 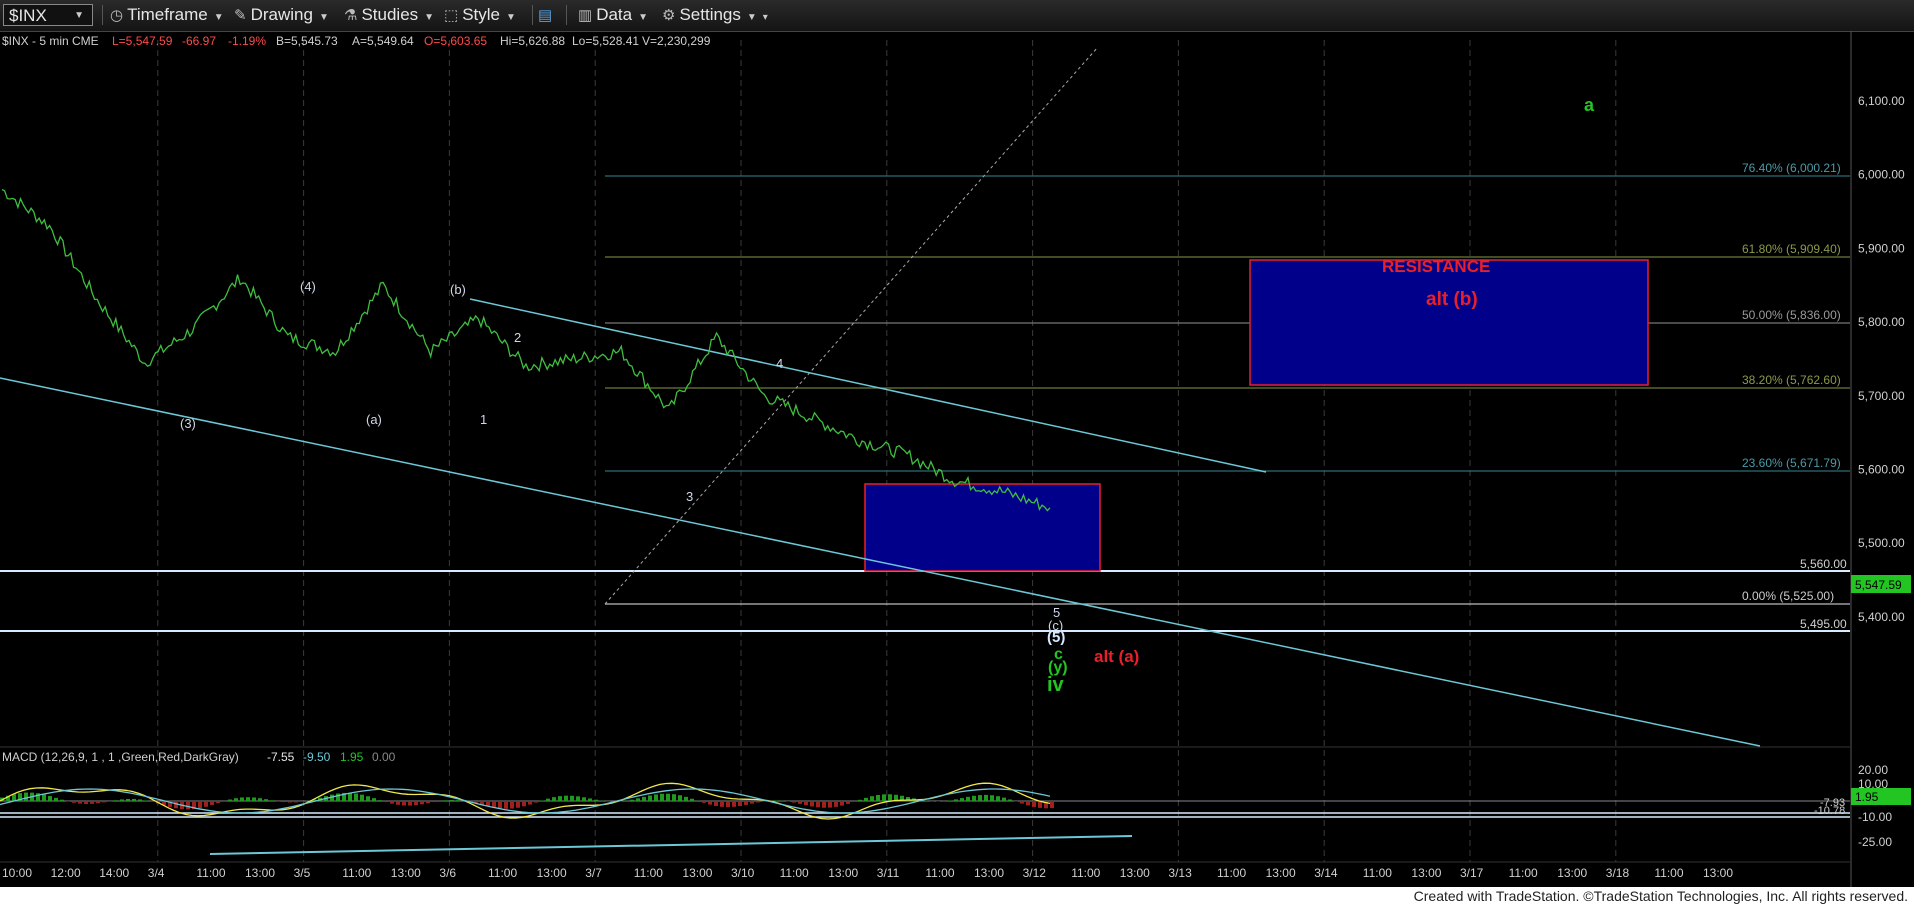 What do you see at coordinates (1873, 770) in the screenshot?
I see `macd-tick-label: 20.00` at bounding box center [1873, 770].